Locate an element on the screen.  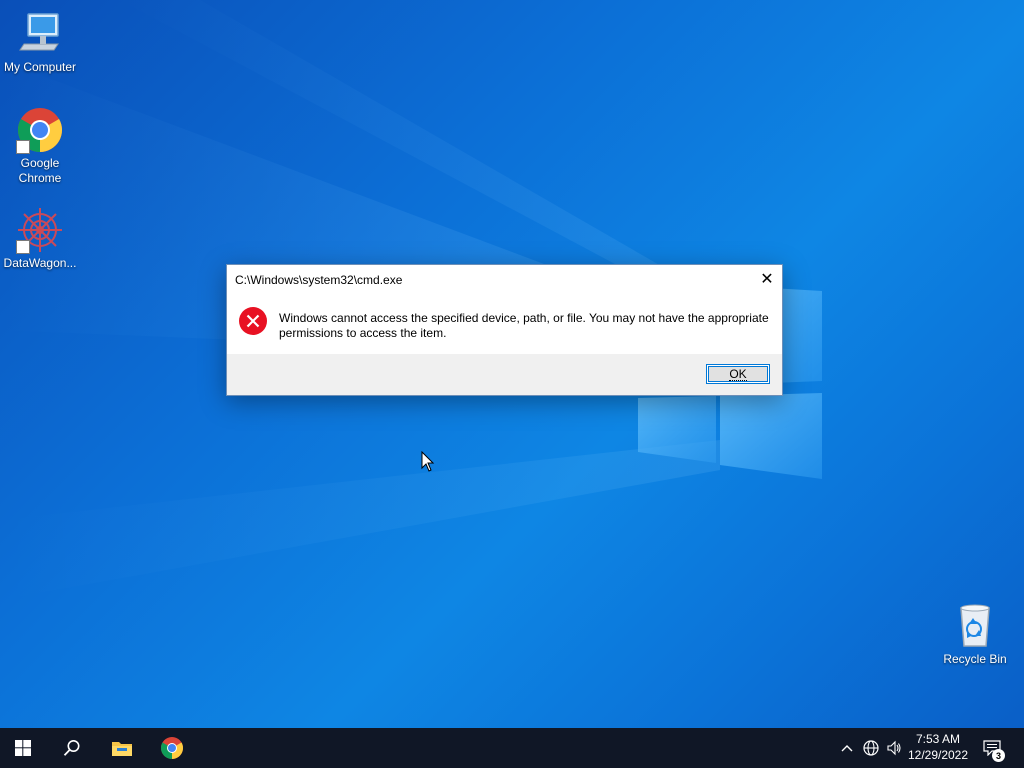
desktop-icon-label: Recycle Bin is located at coordinates (975, 659).